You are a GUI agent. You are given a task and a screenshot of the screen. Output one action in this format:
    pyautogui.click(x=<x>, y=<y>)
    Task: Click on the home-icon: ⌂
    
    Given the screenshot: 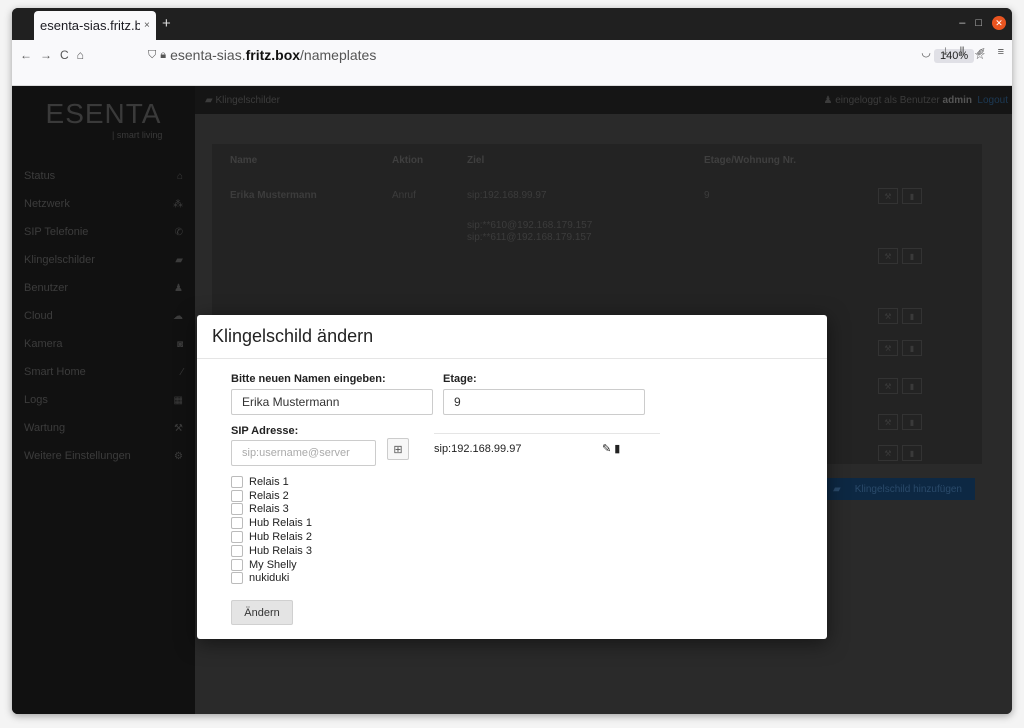 What is the action you would take?
    pyautogui.click(x=179, y=176)
    